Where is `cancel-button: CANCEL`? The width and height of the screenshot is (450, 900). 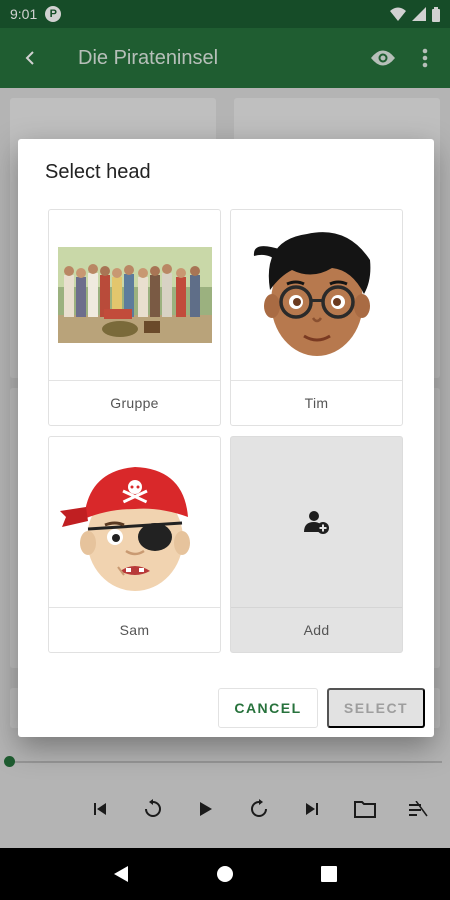
cancel-button: CANCEL is located at coordinates (268, 708).